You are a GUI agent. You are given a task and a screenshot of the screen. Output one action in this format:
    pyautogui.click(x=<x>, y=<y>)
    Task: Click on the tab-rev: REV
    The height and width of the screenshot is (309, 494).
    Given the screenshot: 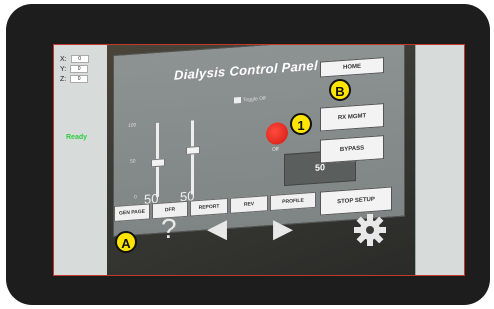 What is the action you would take?
    pyautogui.click(x=249, y=204)
    